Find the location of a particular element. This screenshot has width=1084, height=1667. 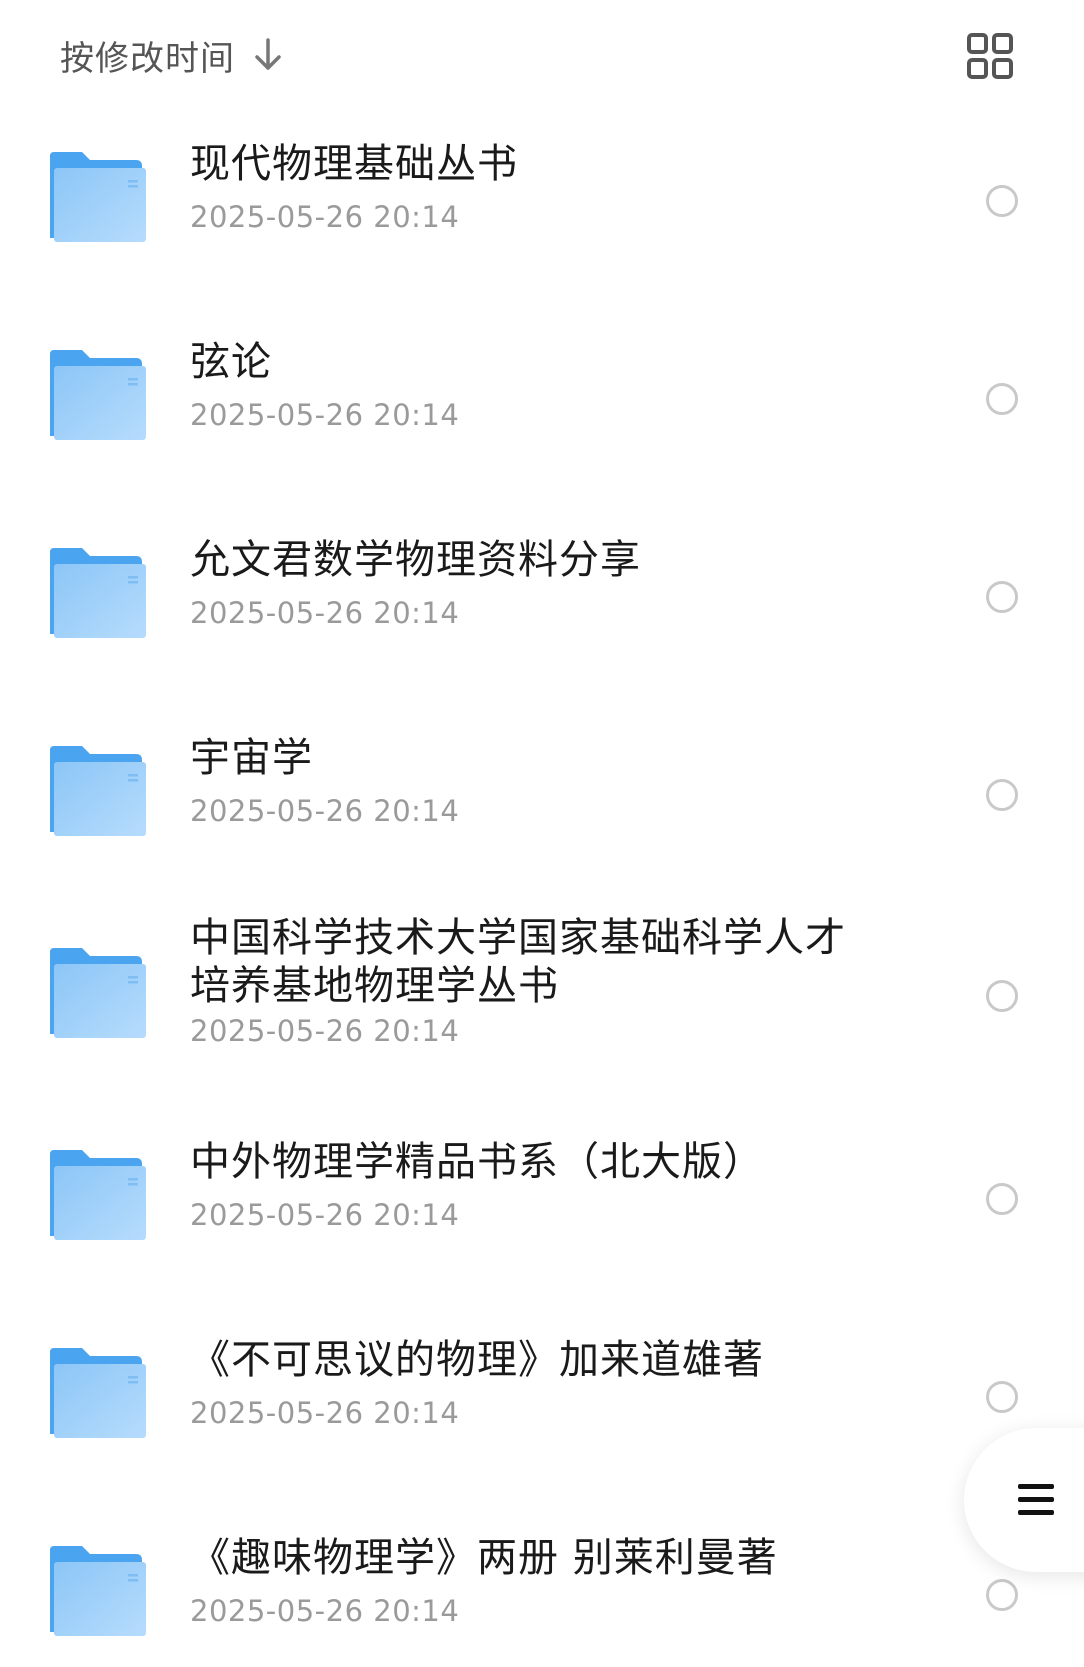

list-item: 《趣味物理学》两册 别莱利曼著 2025-05-26 20:14 is located at coordinates (542, 1580).